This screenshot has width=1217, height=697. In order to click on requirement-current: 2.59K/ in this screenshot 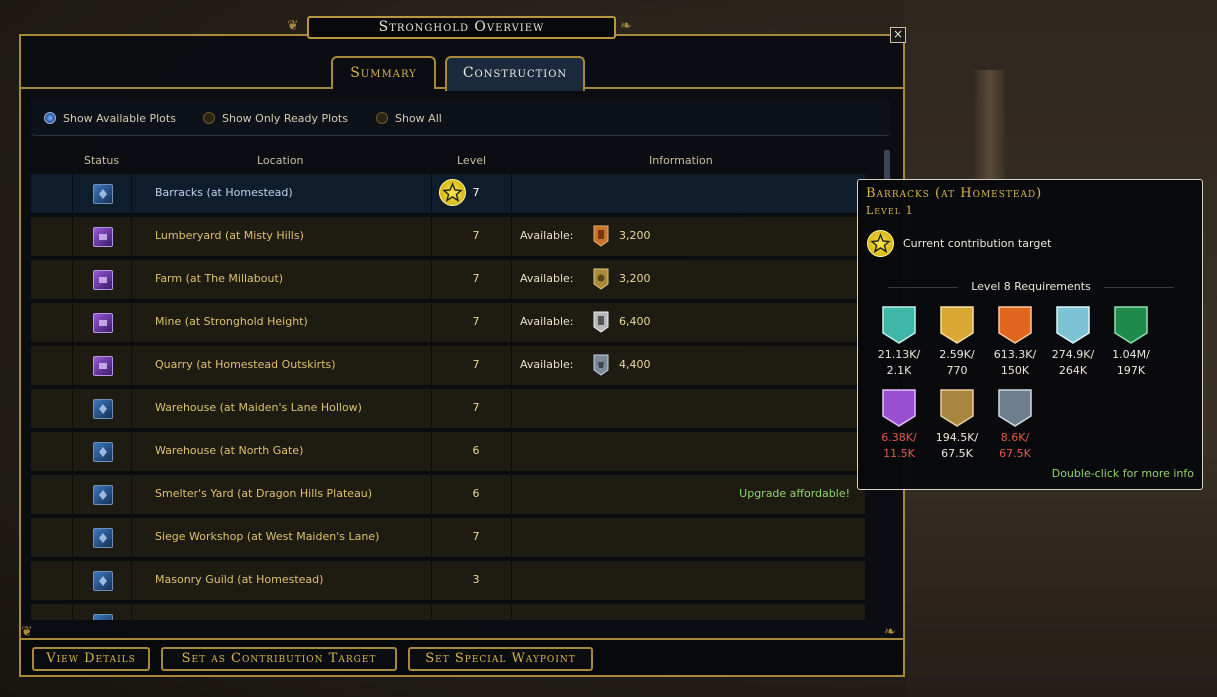, I will do `click(957, 354)`.